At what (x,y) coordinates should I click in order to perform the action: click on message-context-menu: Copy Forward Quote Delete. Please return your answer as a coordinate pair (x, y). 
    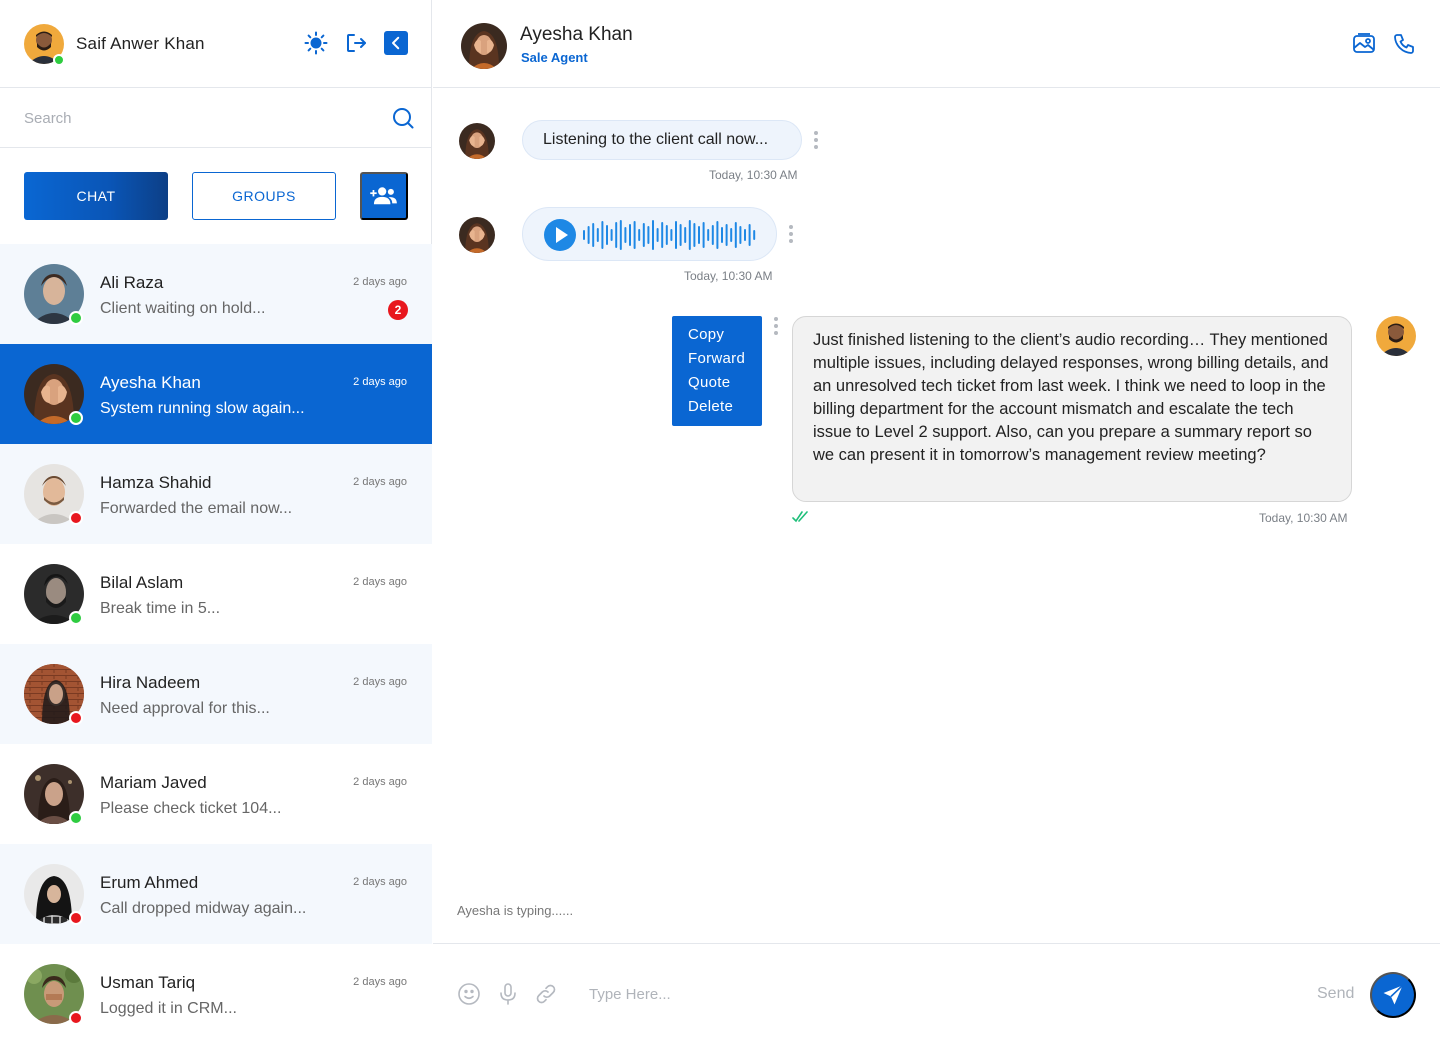
    Looking at the image, I should click on (717, 371).